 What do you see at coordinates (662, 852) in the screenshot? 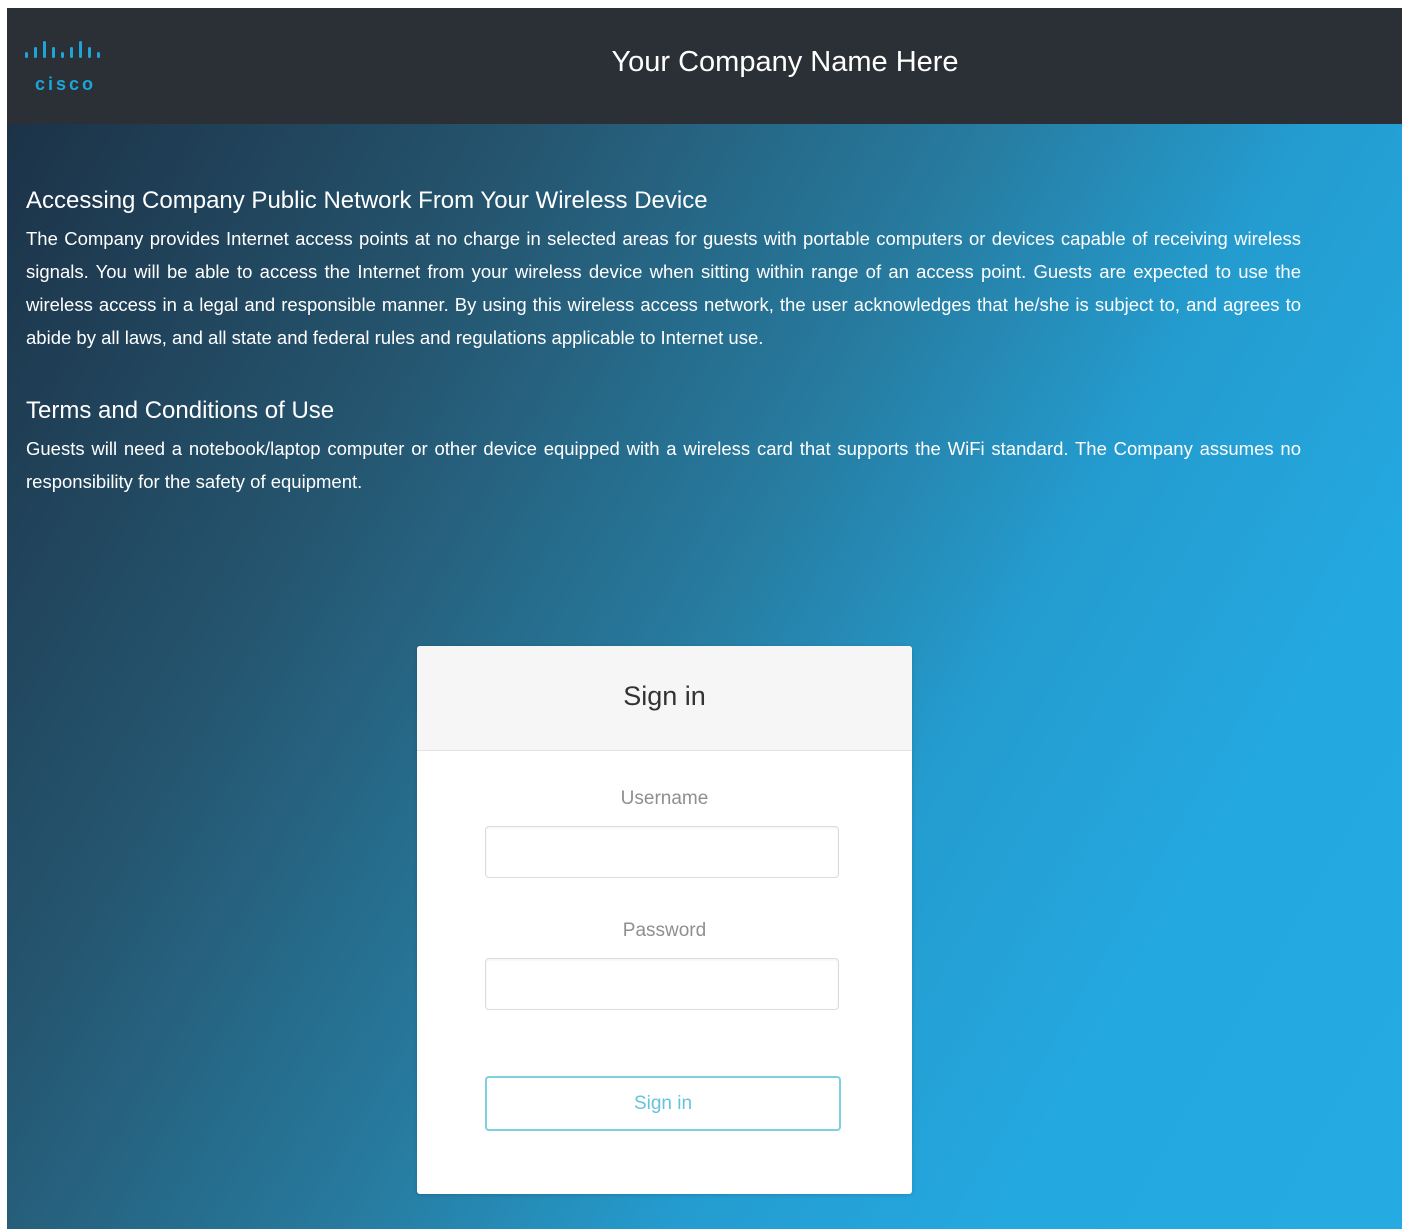
I see `username-input` at bounding box center [662, 852].